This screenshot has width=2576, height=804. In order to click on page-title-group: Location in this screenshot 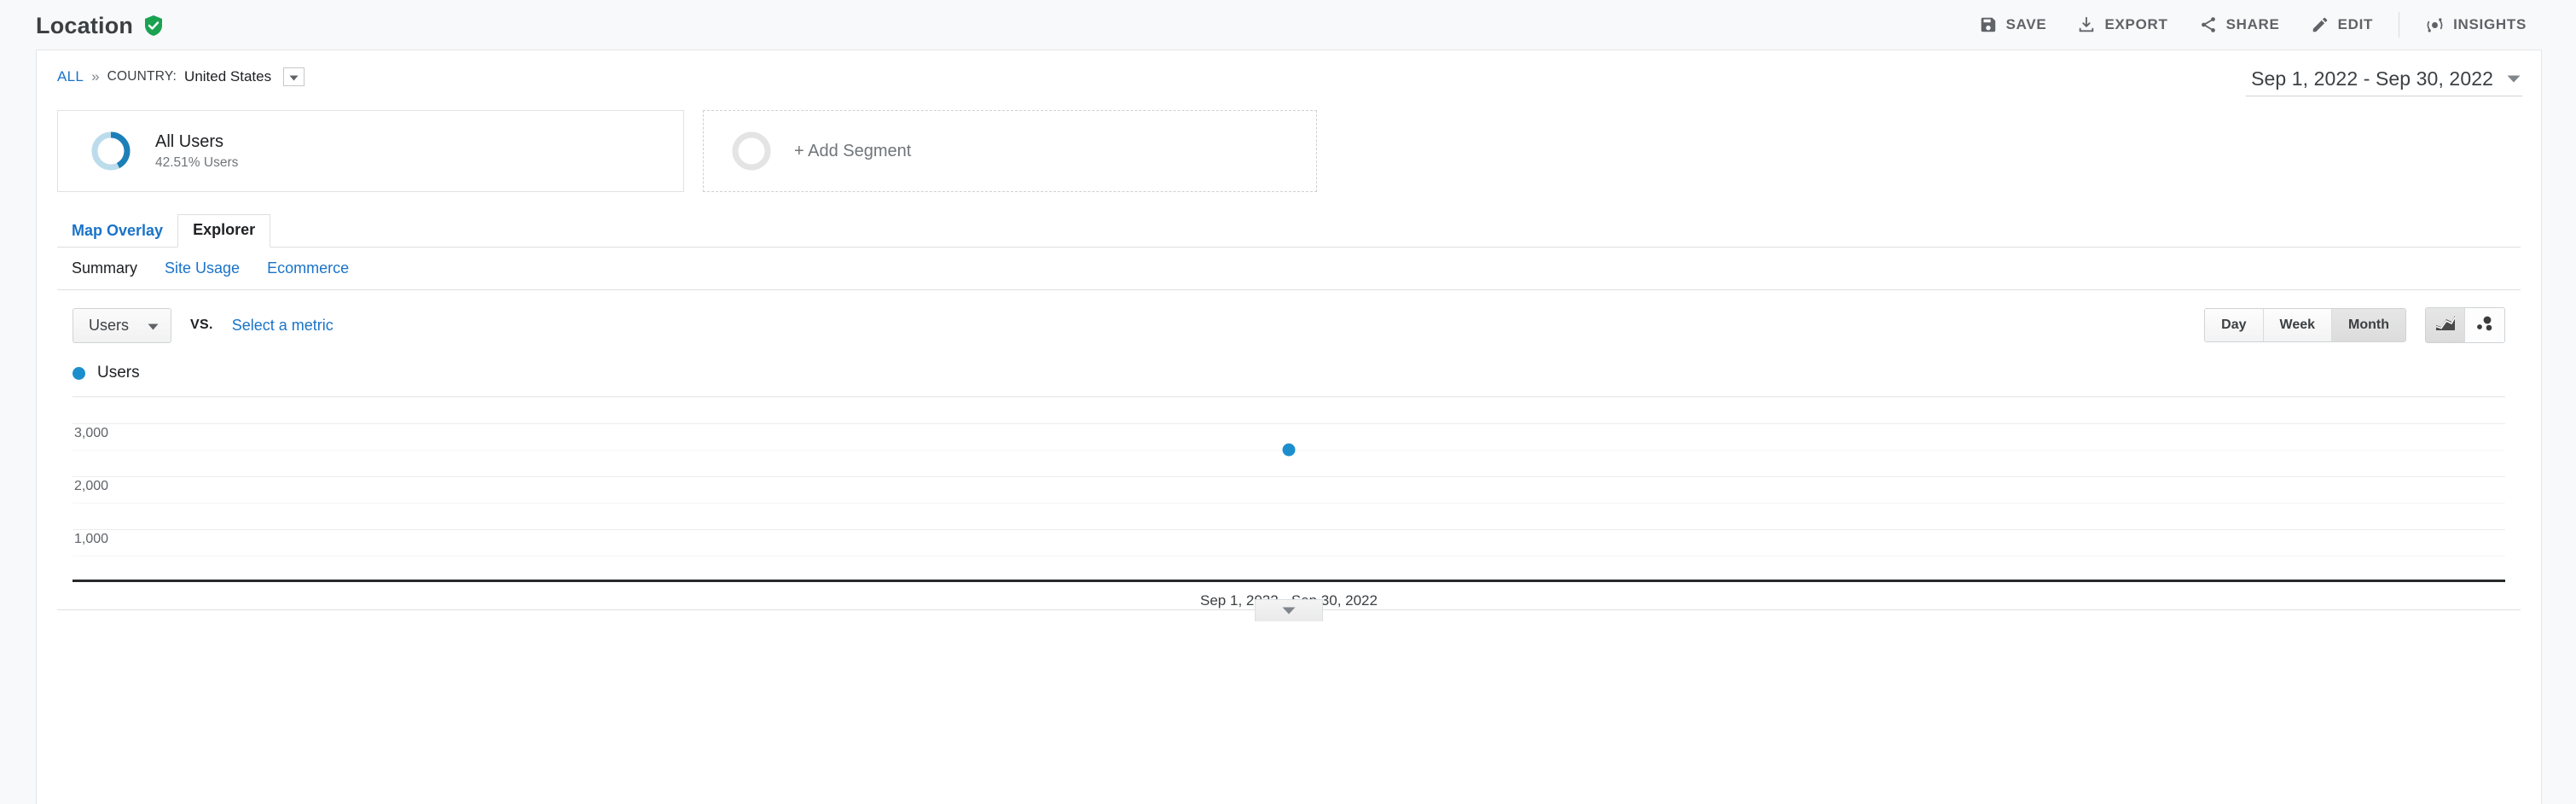, I will do `click(100, 25)`.